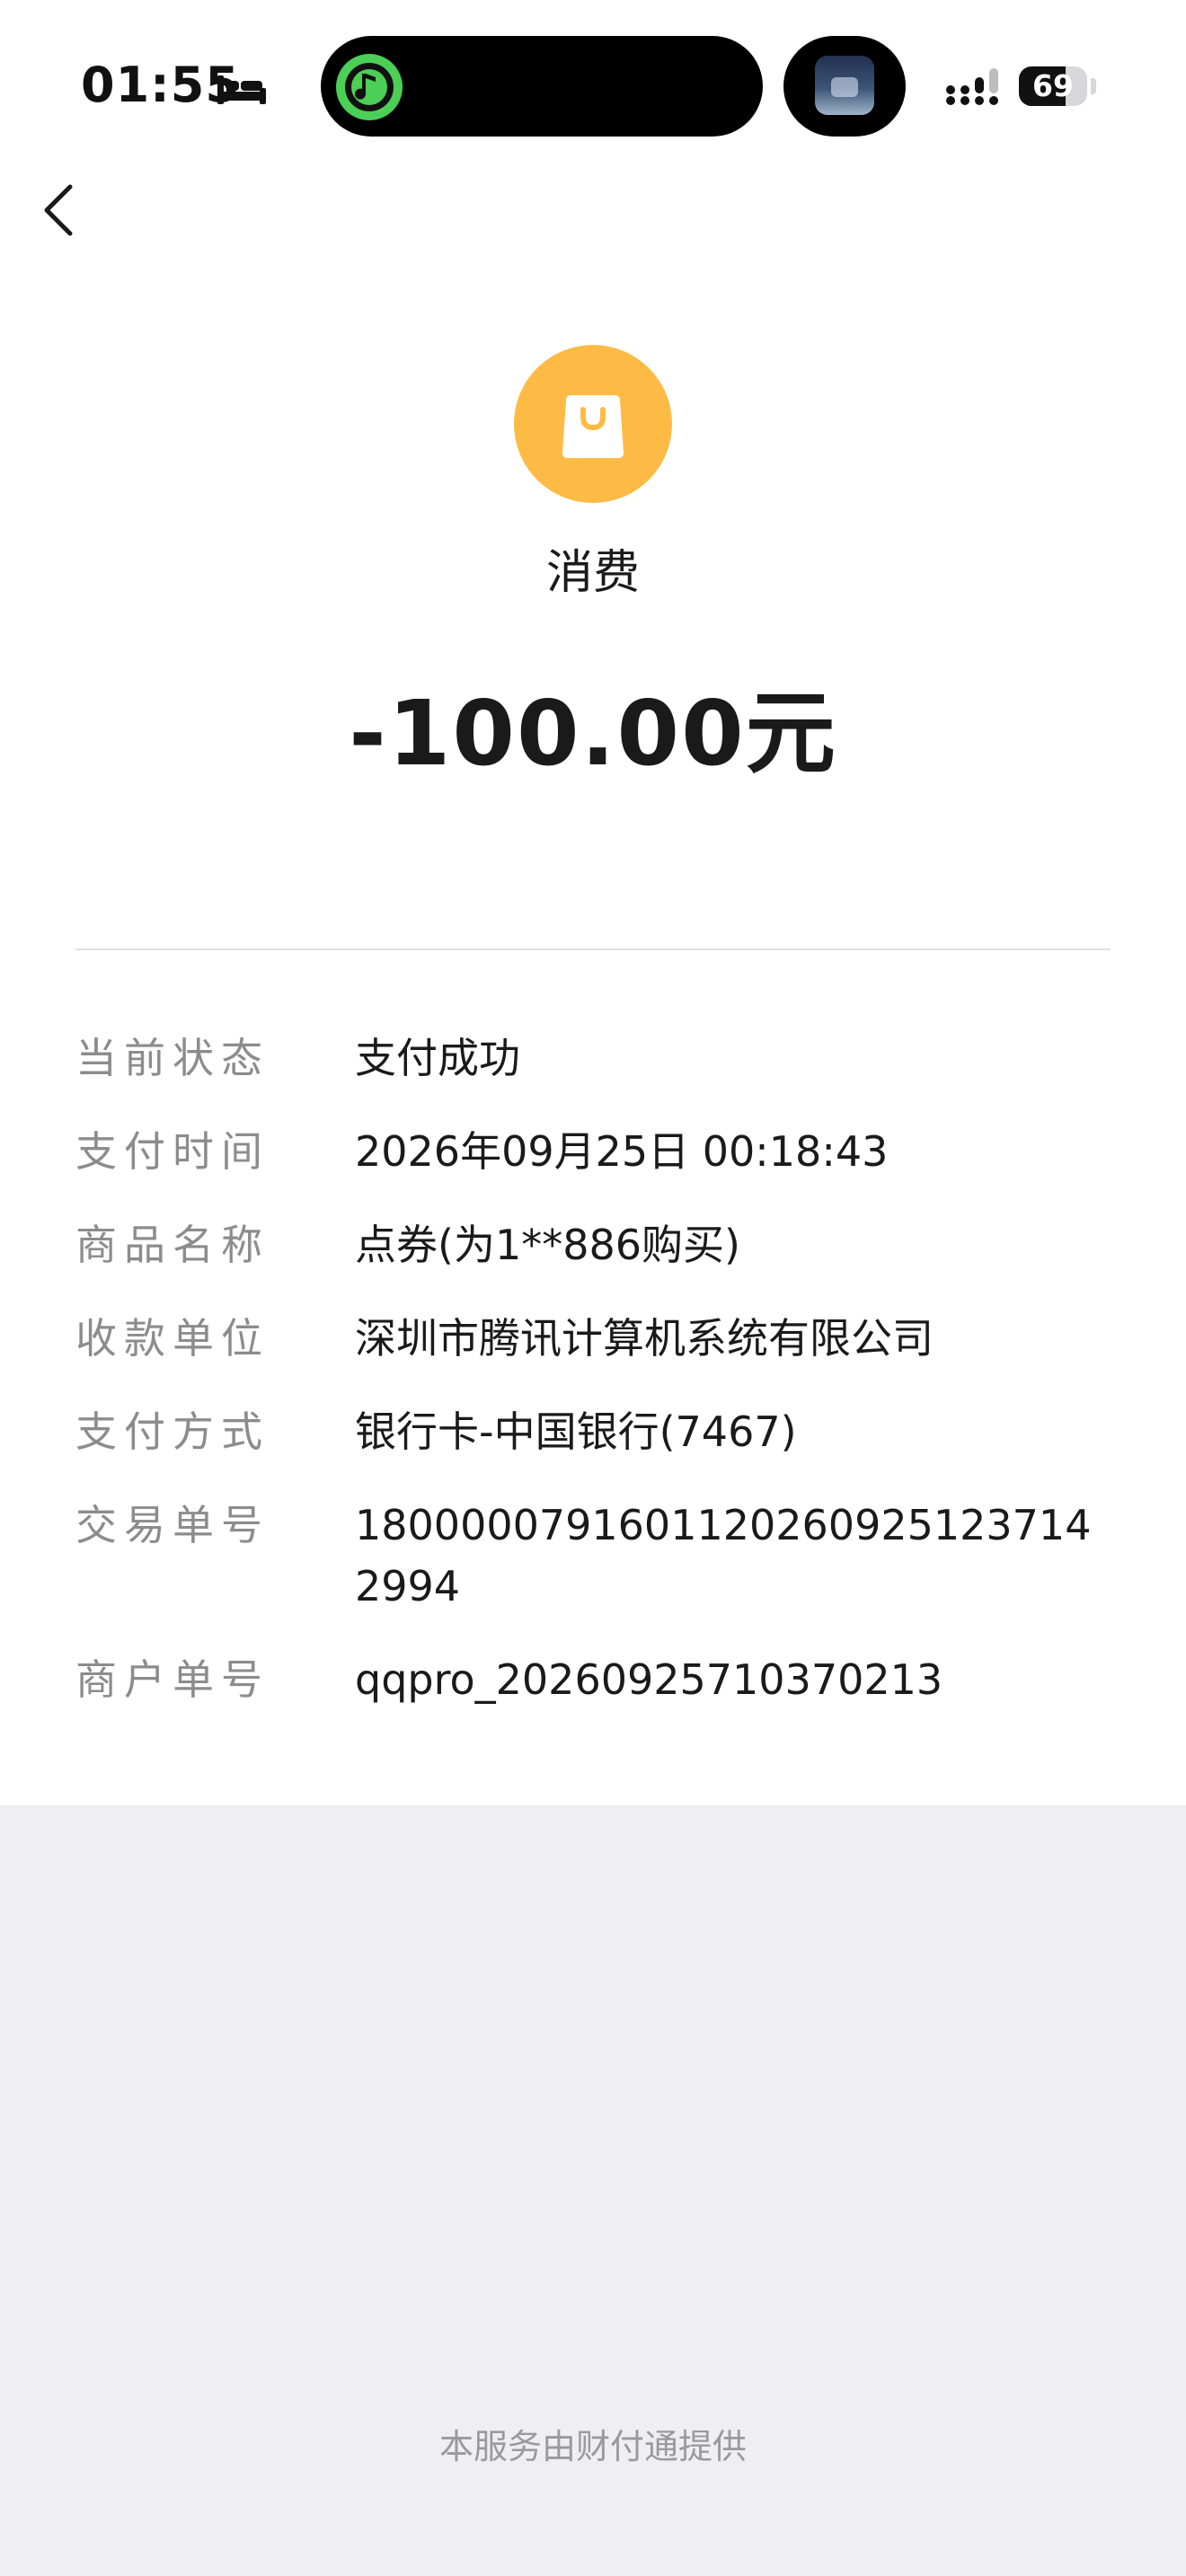 This screenshot has width=1186, height=2576. What do you see at coordinates (369, 87) in the screenshot?
I see `music-app-icon` at bounding box center [369, 87].